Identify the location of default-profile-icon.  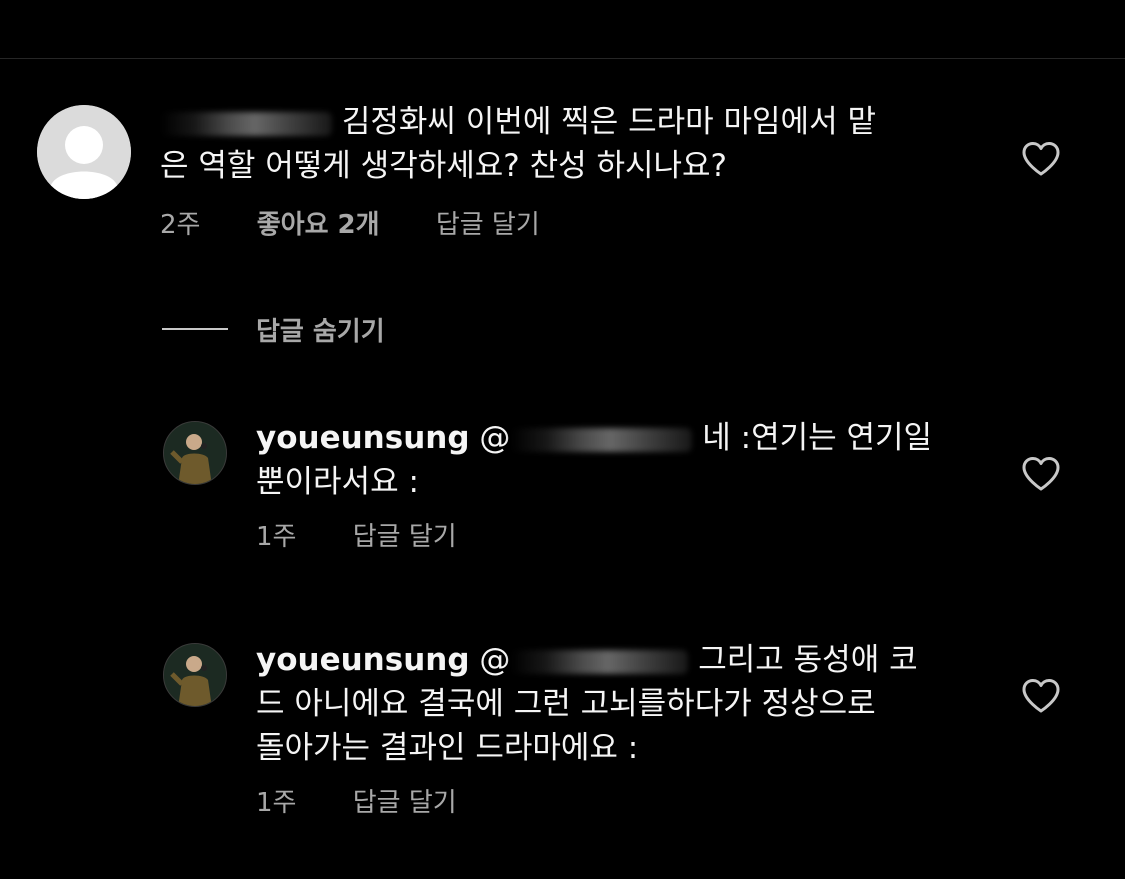
(84, 152).